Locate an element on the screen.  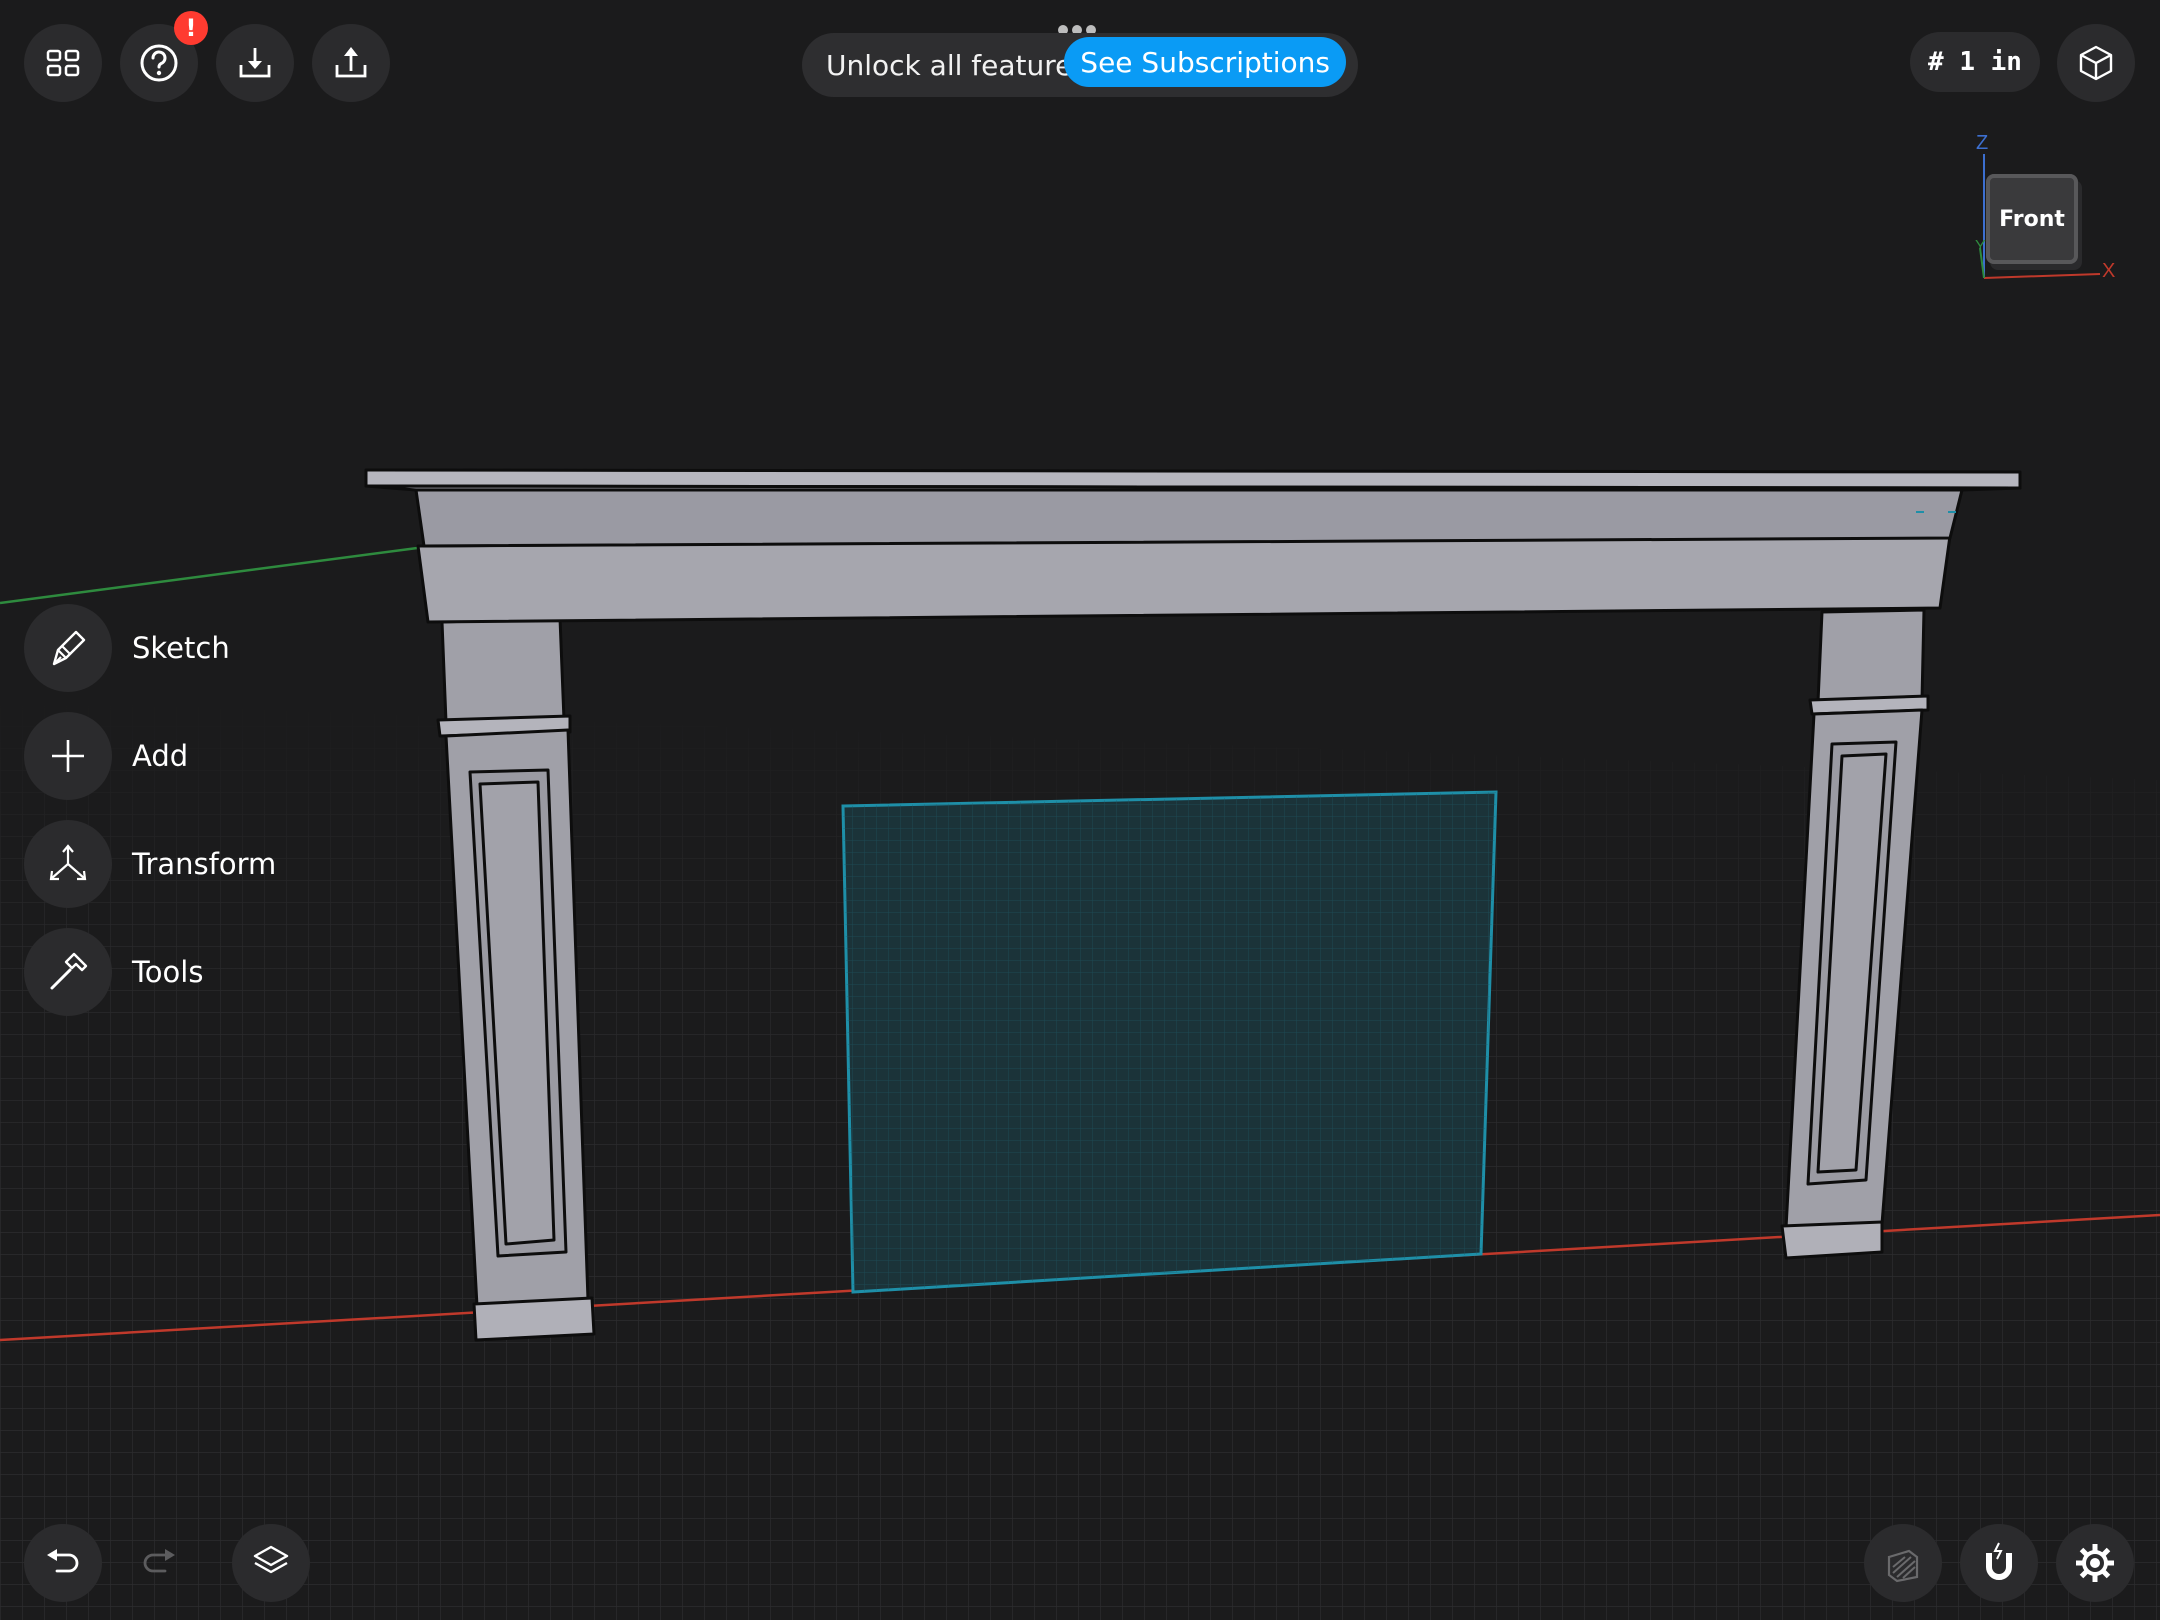
transform-tool: Transform is located at coordinates (204, 864).